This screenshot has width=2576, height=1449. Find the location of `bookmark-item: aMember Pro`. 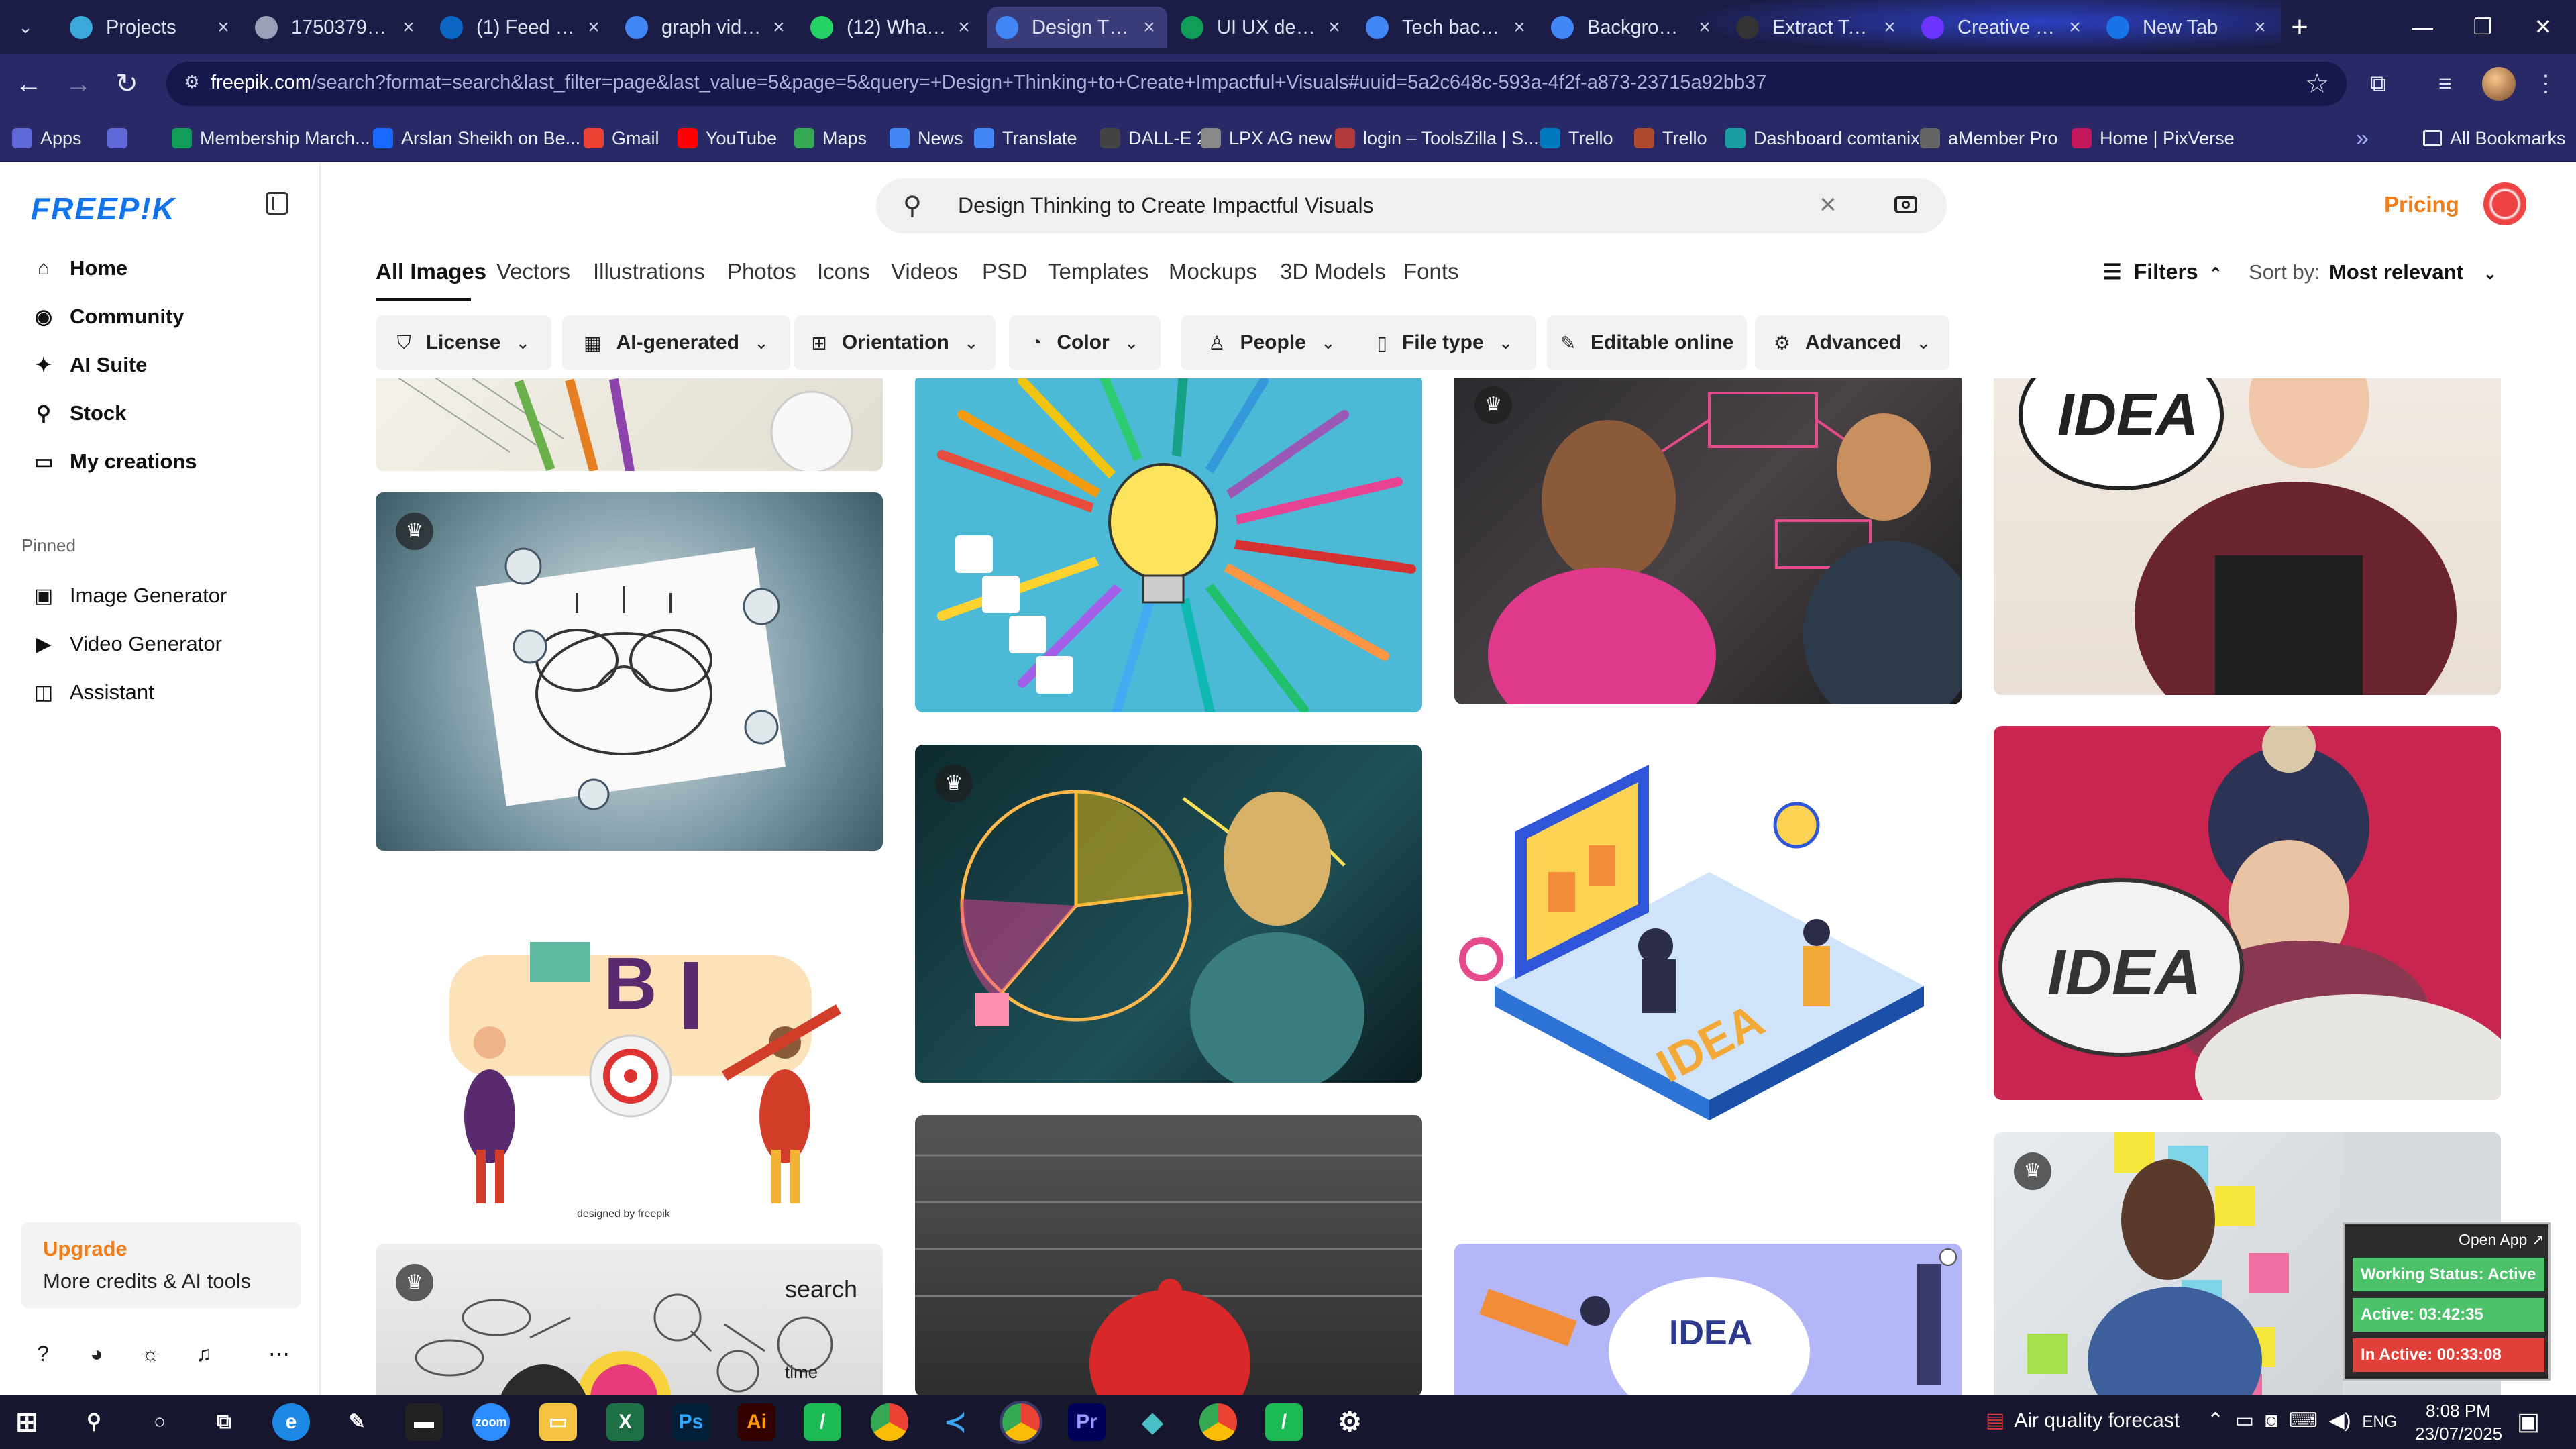

bookmark-item: aMember Pro is located at coordinates (1989, 138).